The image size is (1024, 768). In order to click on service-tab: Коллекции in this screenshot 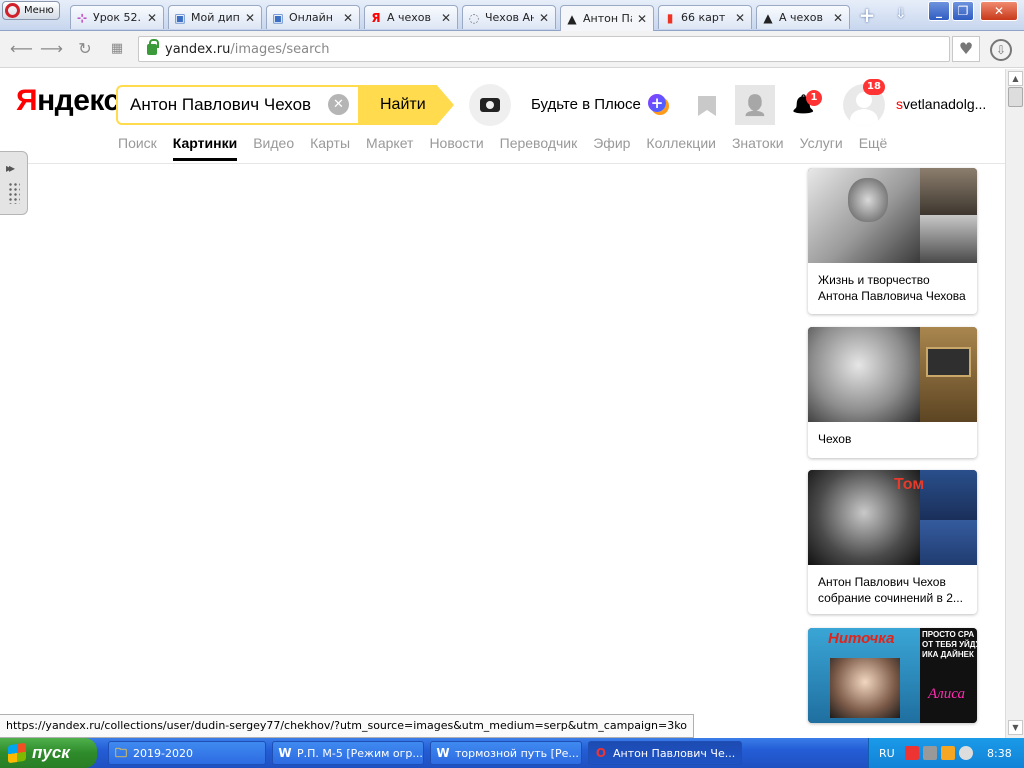, I will do `click(681, 147)`.